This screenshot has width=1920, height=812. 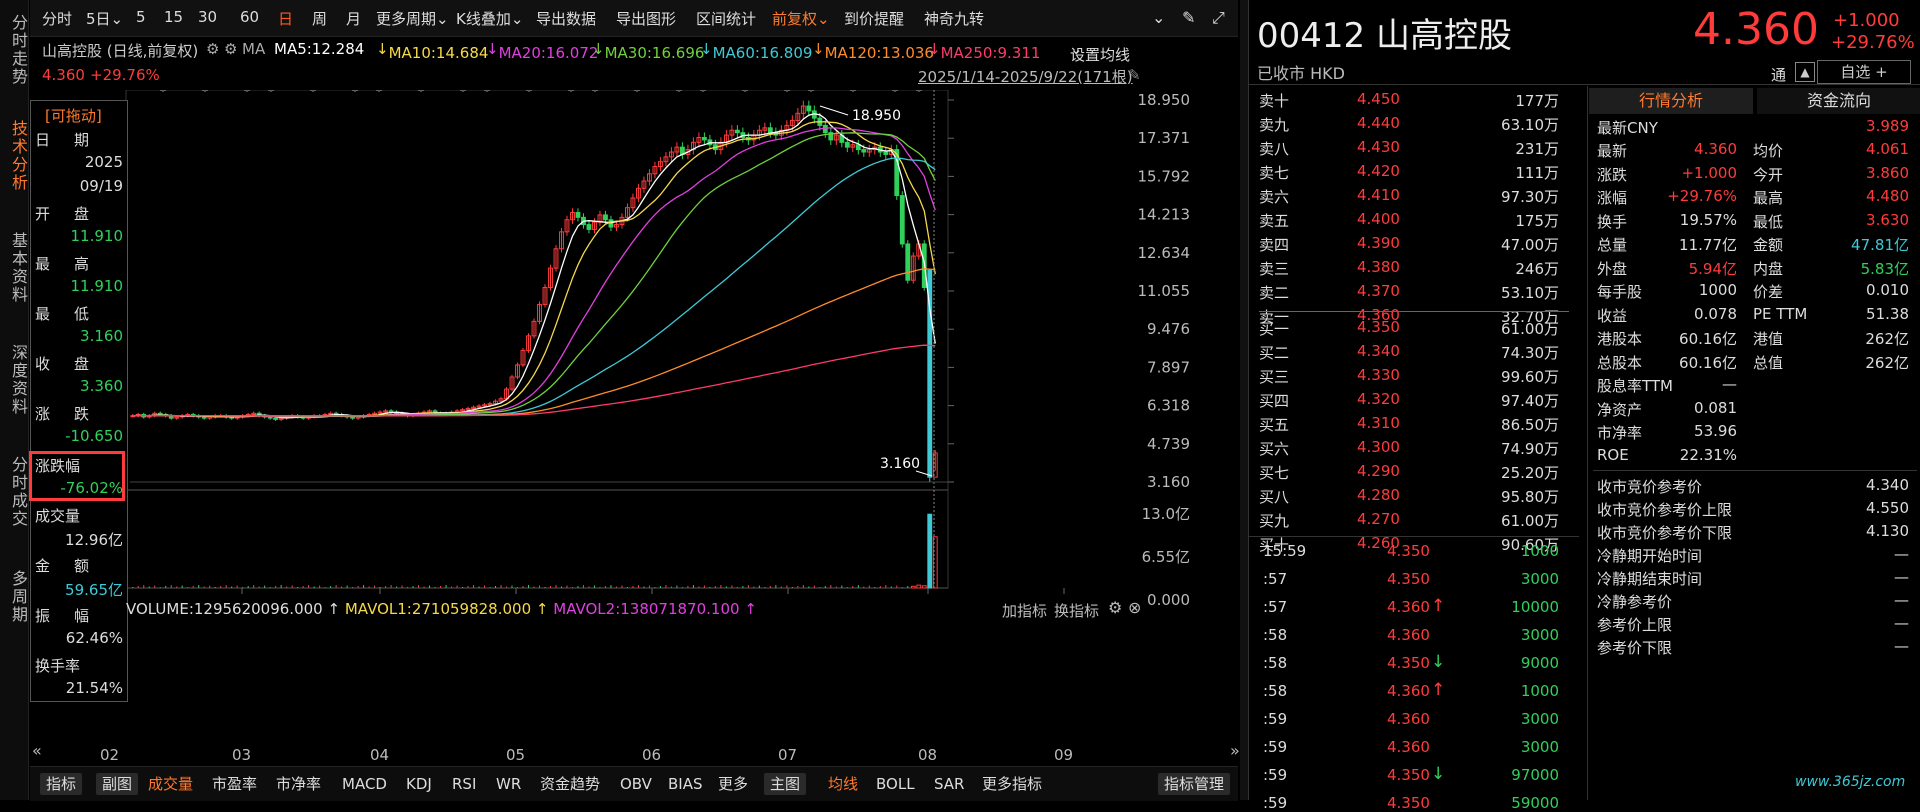 What do you see at coordinates (141, 17) in the screenshot?
I see `period-5min: 5` at bounding box center [141, 17].